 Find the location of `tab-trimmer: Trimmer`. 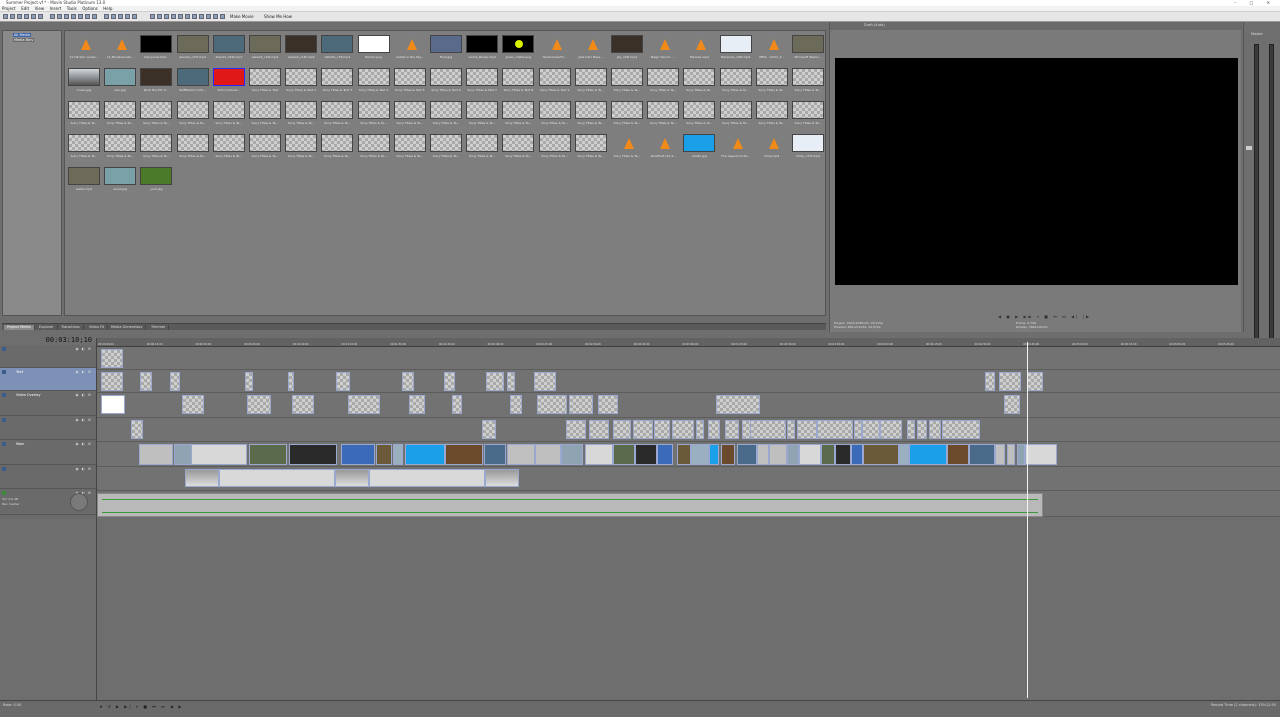

tab-trimmer: Trimmer is located at coordinates (159, 327).